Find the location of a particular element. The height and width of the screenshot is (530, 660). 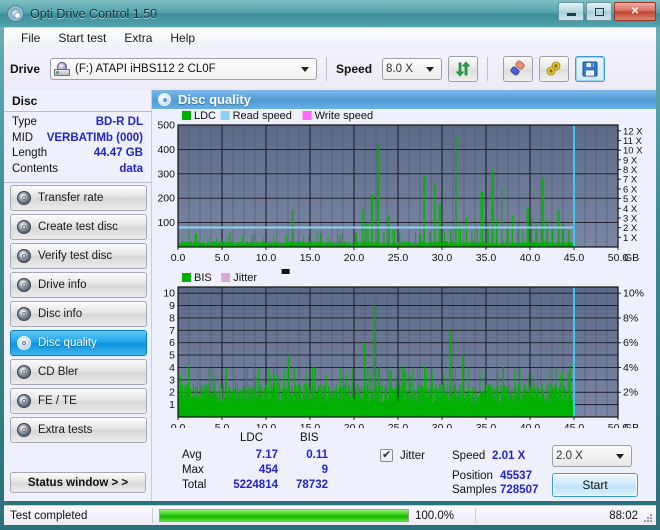

svg-text: 6 X is located at coordinates (630, 189).